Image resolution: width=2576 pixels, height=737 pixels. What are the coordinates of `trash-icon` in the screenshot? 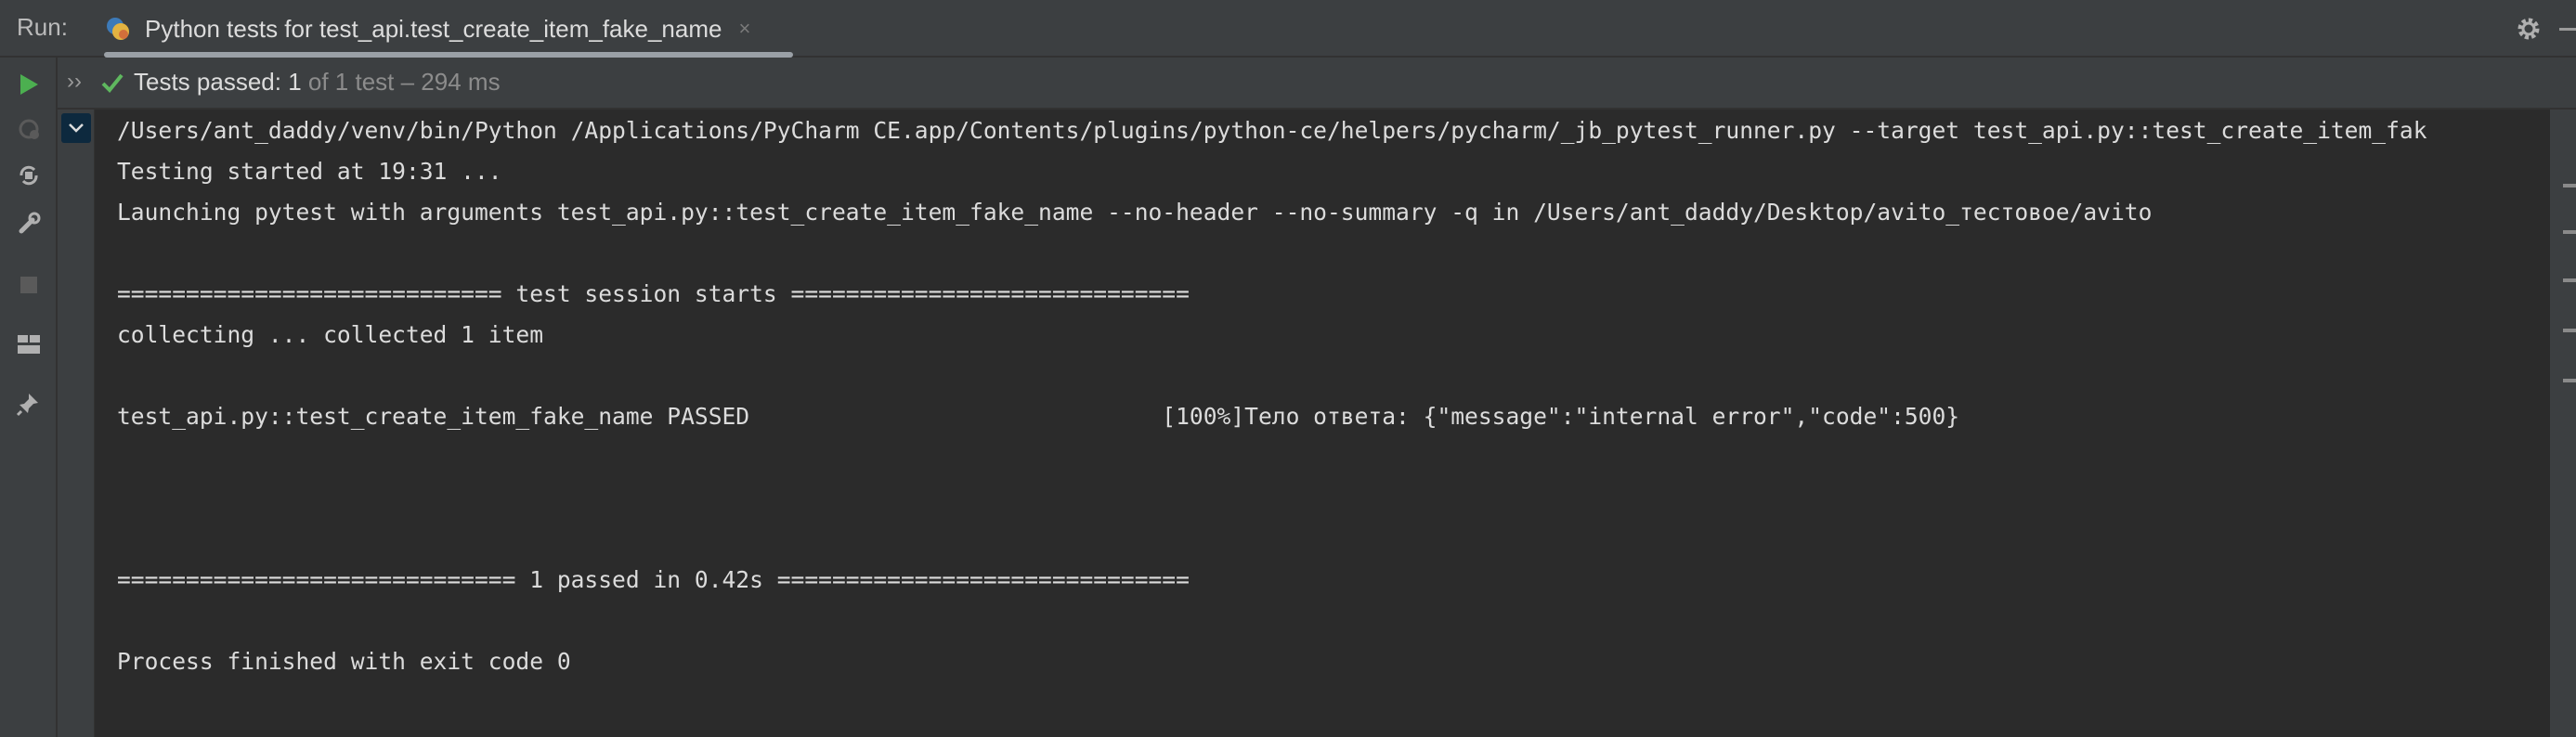 It's located at (2570, 380).